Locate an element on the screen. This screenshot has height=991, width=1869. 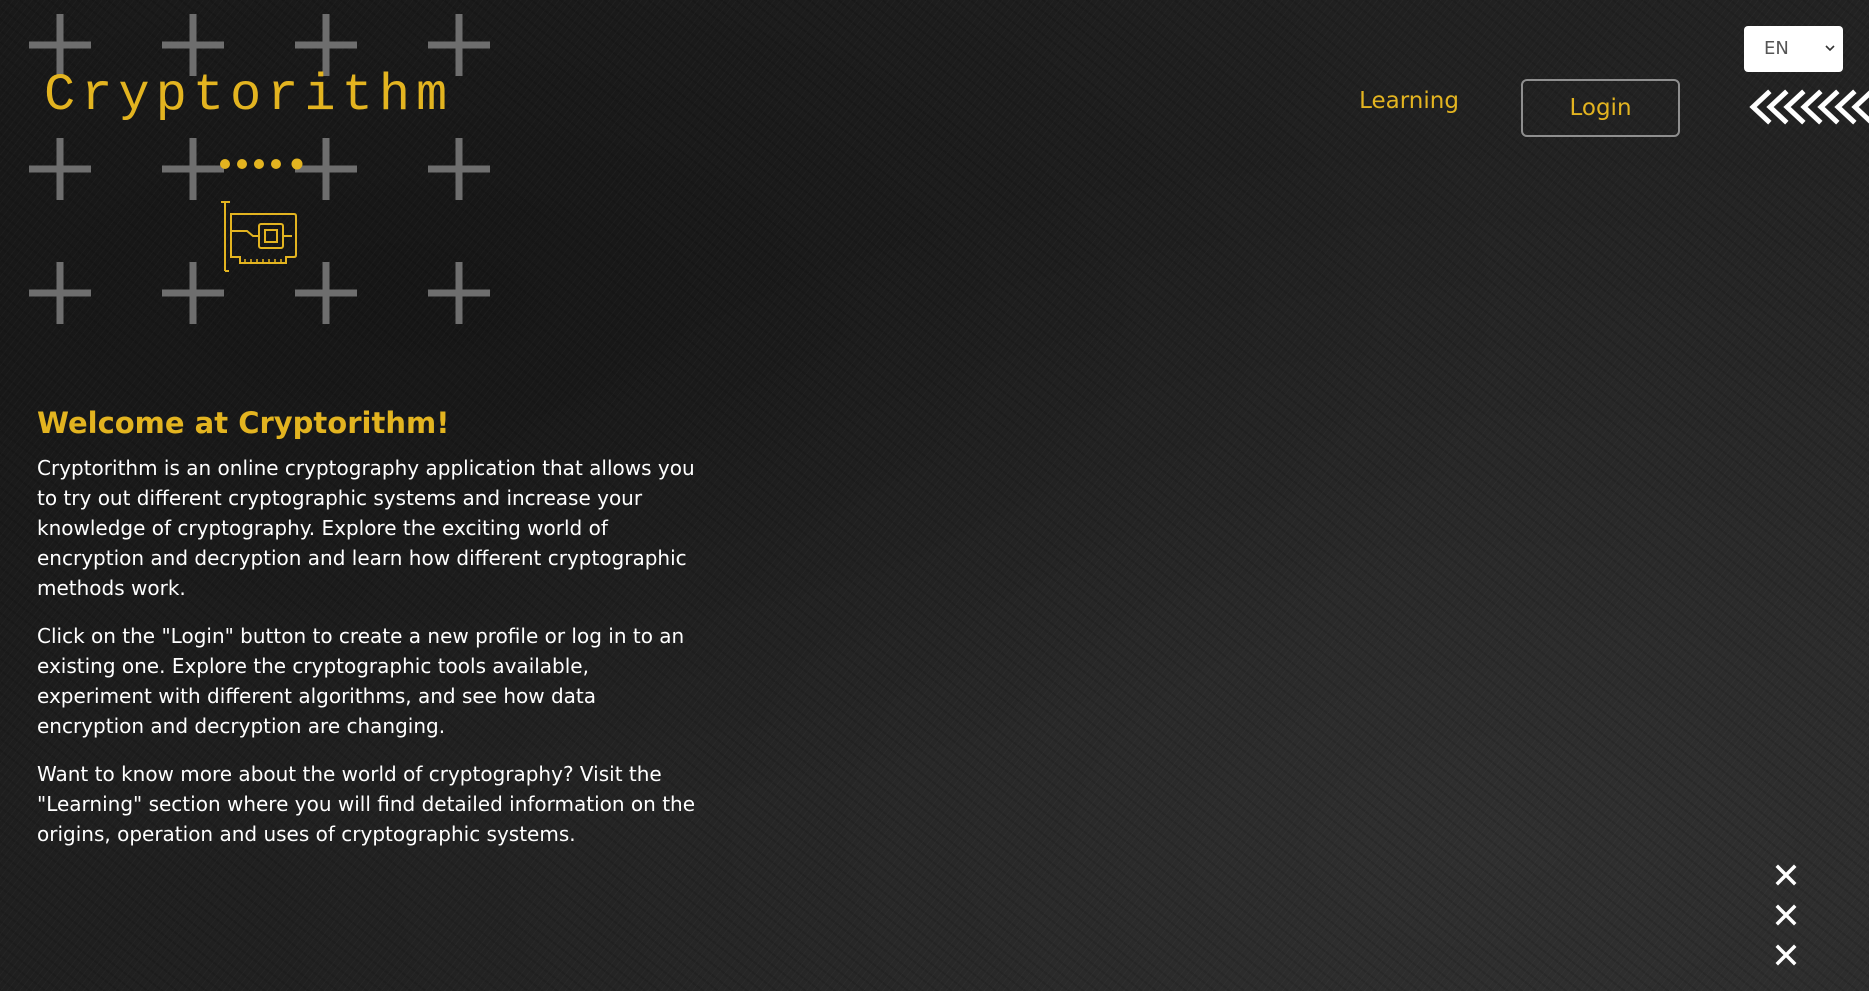
welcome-title: Welcome at Cryptorithm! is located at coordinates (243, 423).